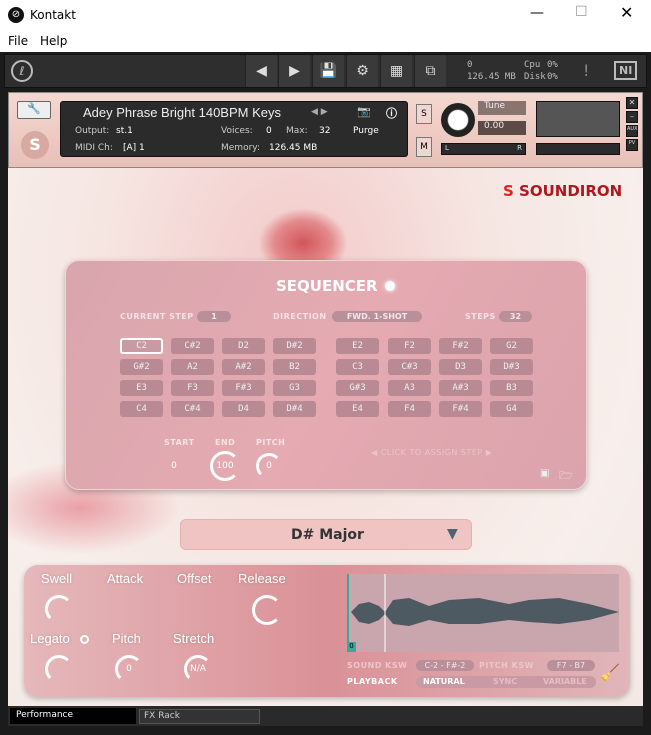 Image resolution: width=651 pixels, height=735 pixels. Describe the element at coordinates (326, 534) in the screenshot. I see `scale-dropdown: D# Major ▼` at that location.